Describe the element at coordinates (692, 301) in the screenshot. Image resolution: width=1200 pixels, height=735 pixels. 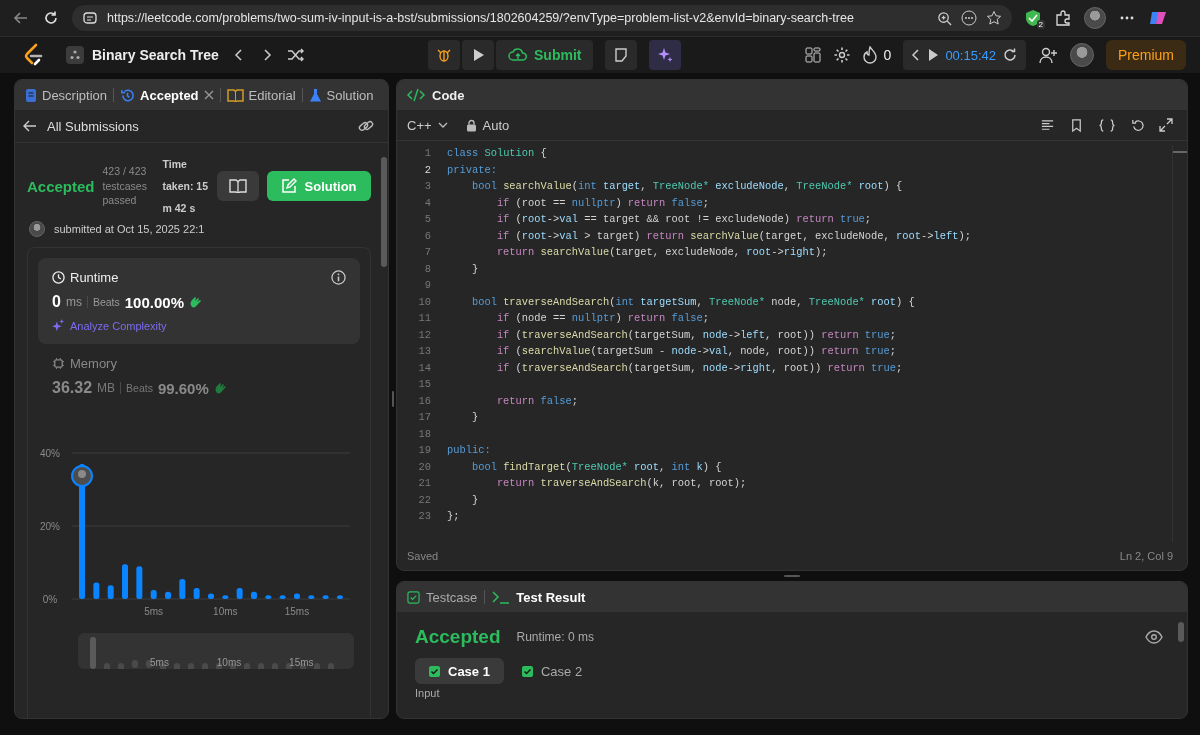
I see `code-line: bool traverseAndSearch(int targetSum, TreeNode* node, TreeNode* root) {` at that location.